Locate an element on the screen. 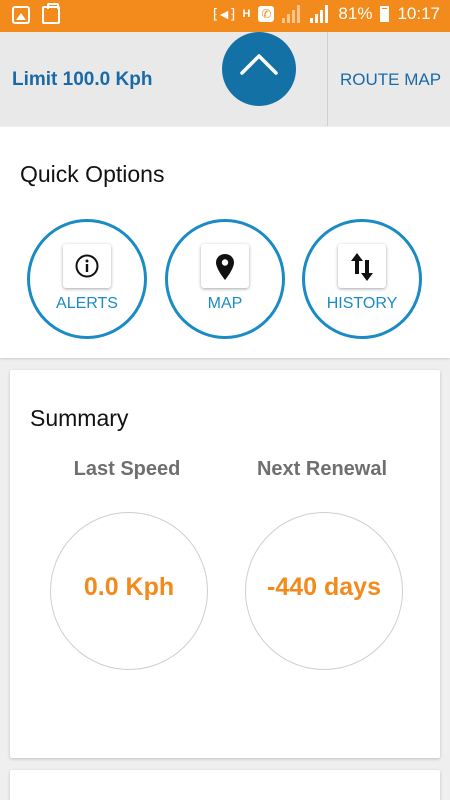  battery-icon is located at coordinates (385, 14).